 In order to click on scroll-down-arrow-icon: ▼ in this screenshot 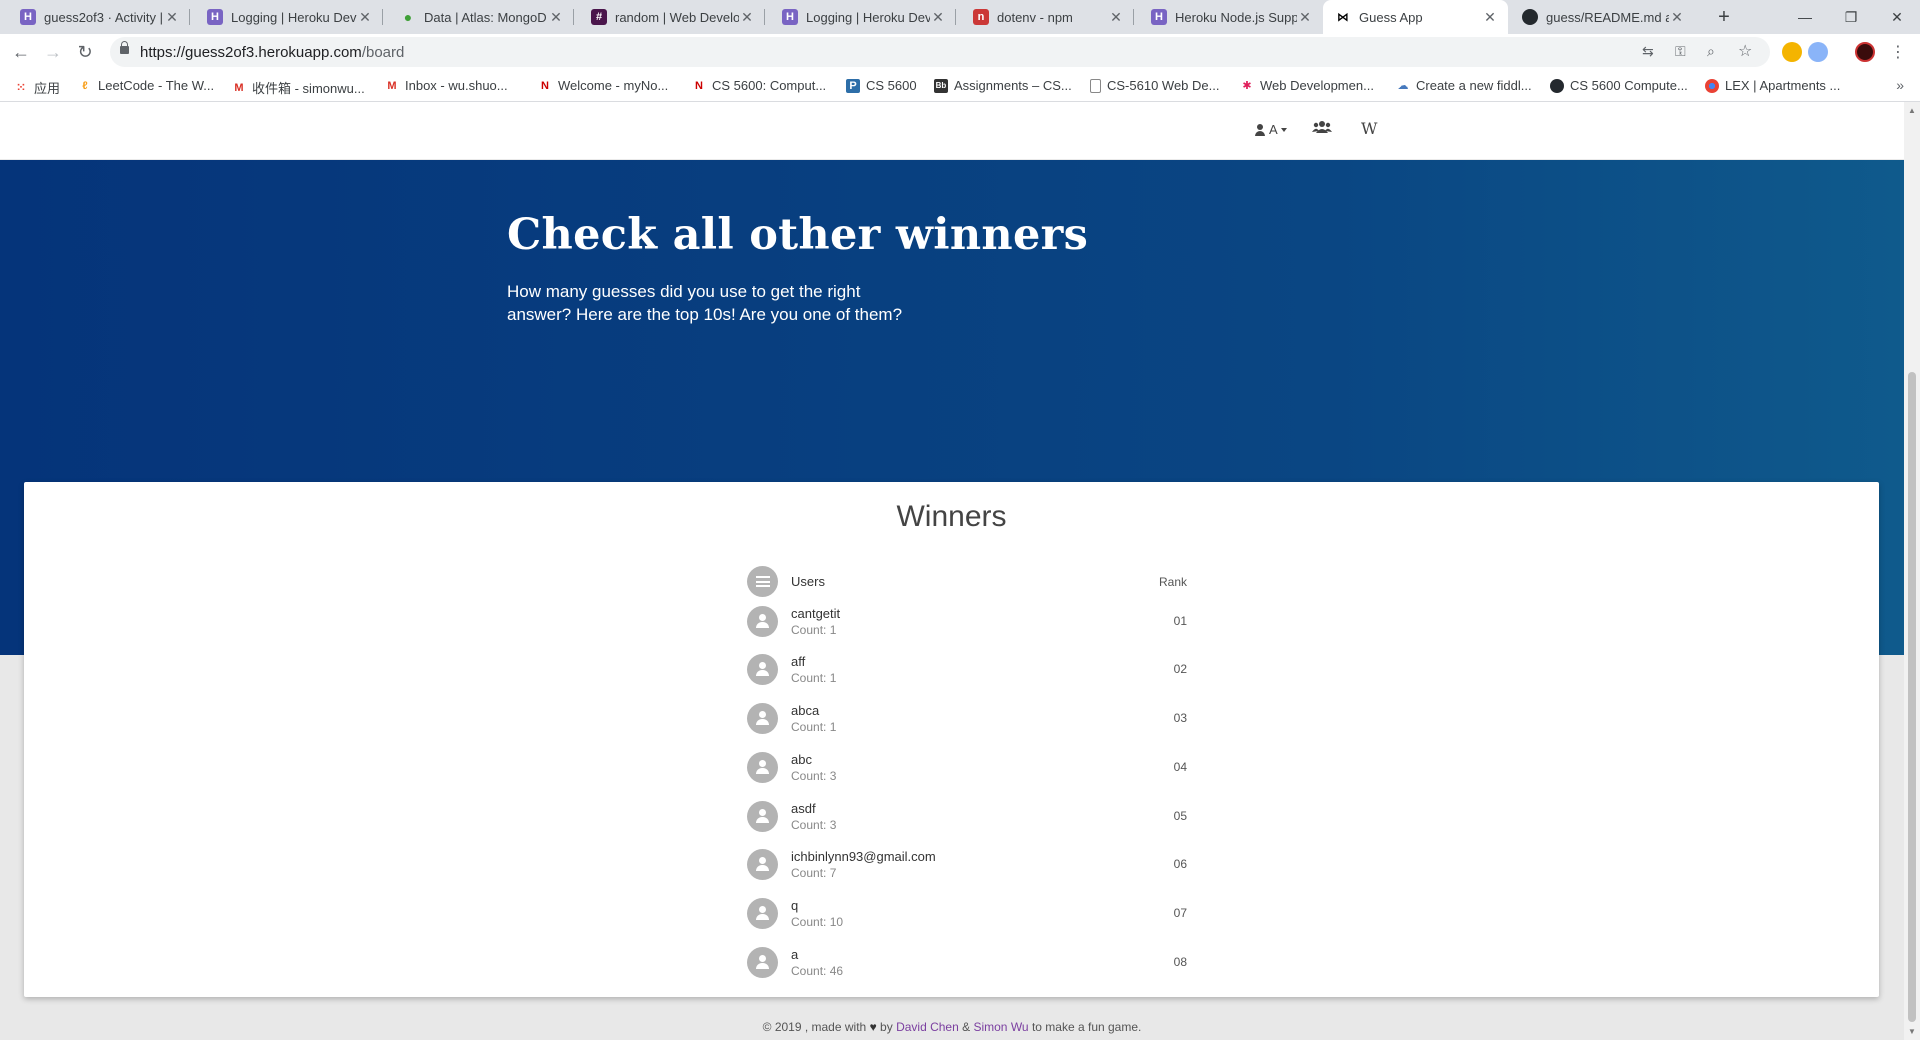, I will do `click(1912, 1031)`.